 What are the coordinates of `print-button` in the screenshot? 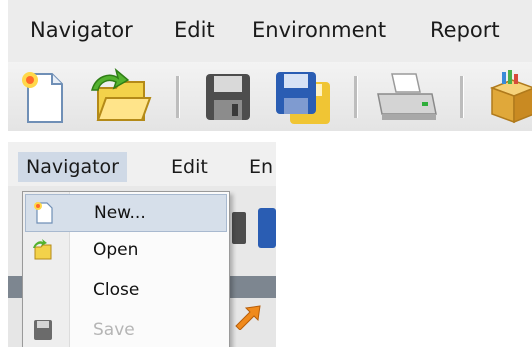 It's located at (406, 97).